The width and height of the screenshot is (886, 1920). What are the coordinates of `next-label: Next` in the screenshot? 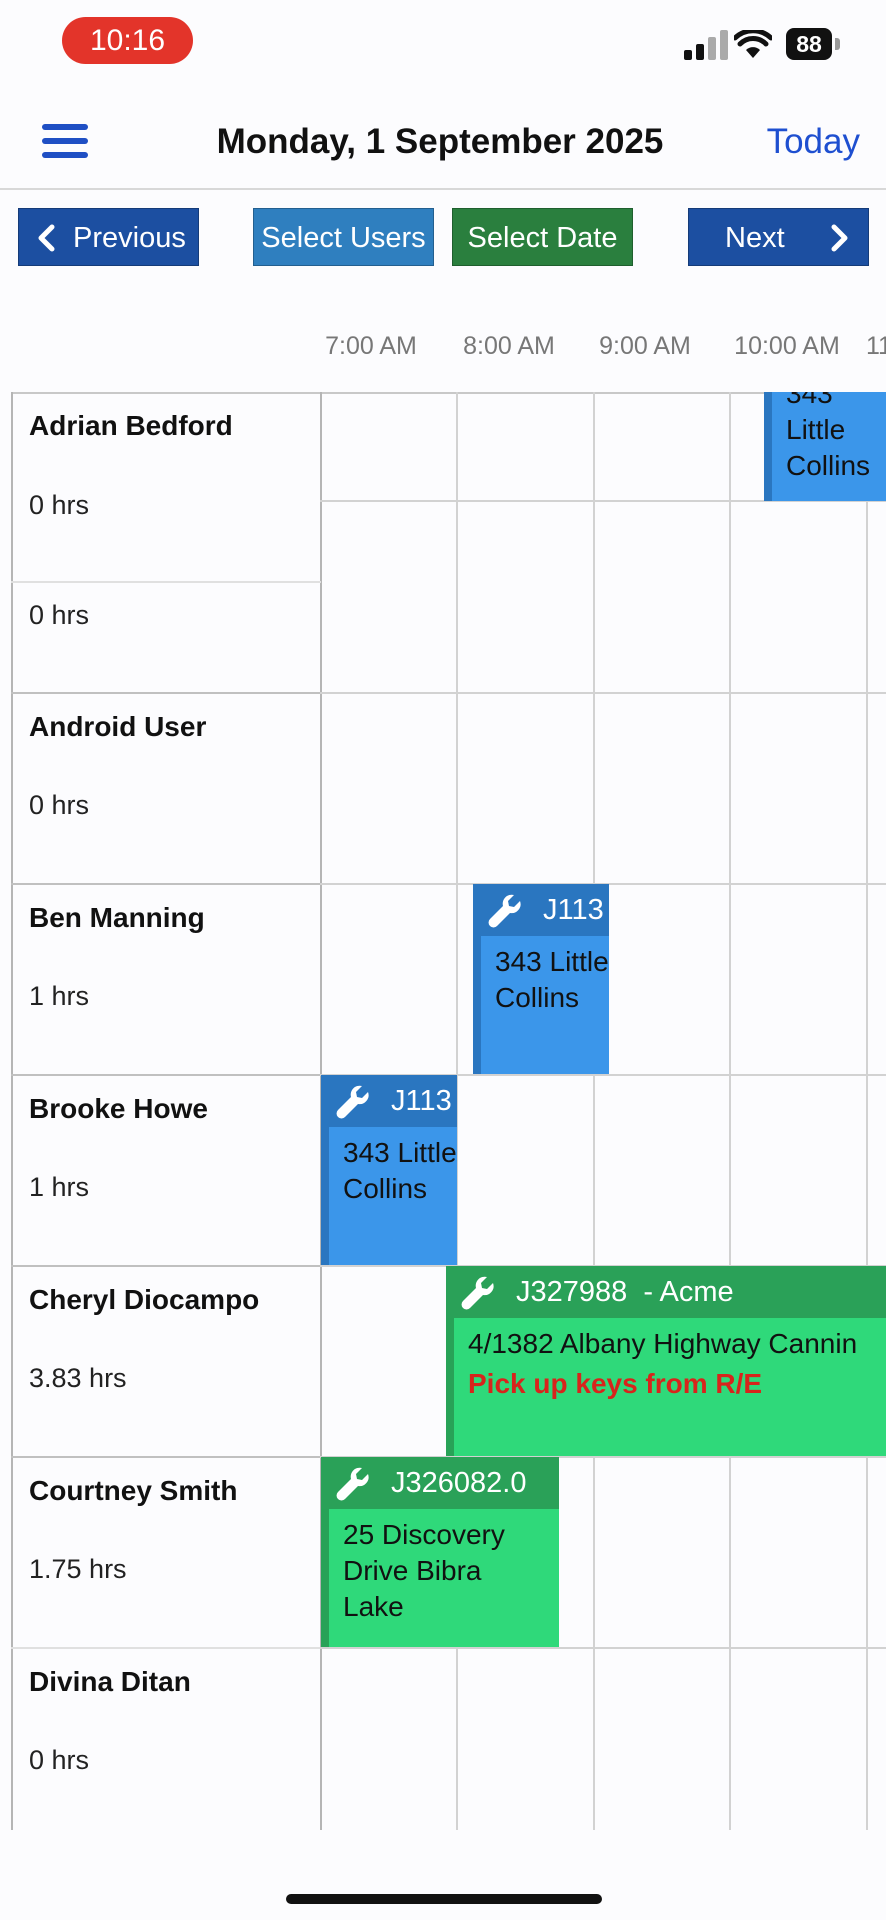 It's located at (755, 238).